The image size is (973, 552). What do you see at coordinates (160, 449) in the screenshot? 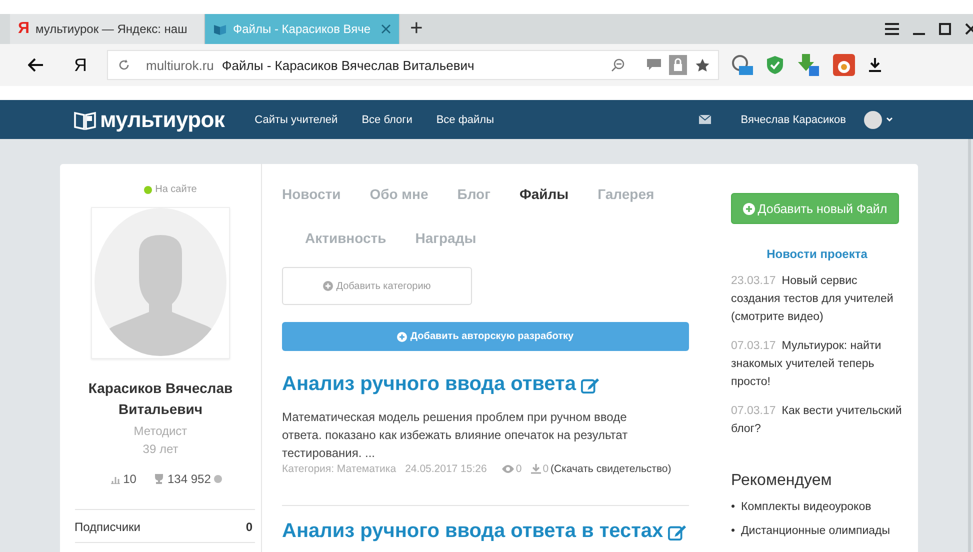
I see `profile-age: 39 лет` at bounding box center [160, 449].